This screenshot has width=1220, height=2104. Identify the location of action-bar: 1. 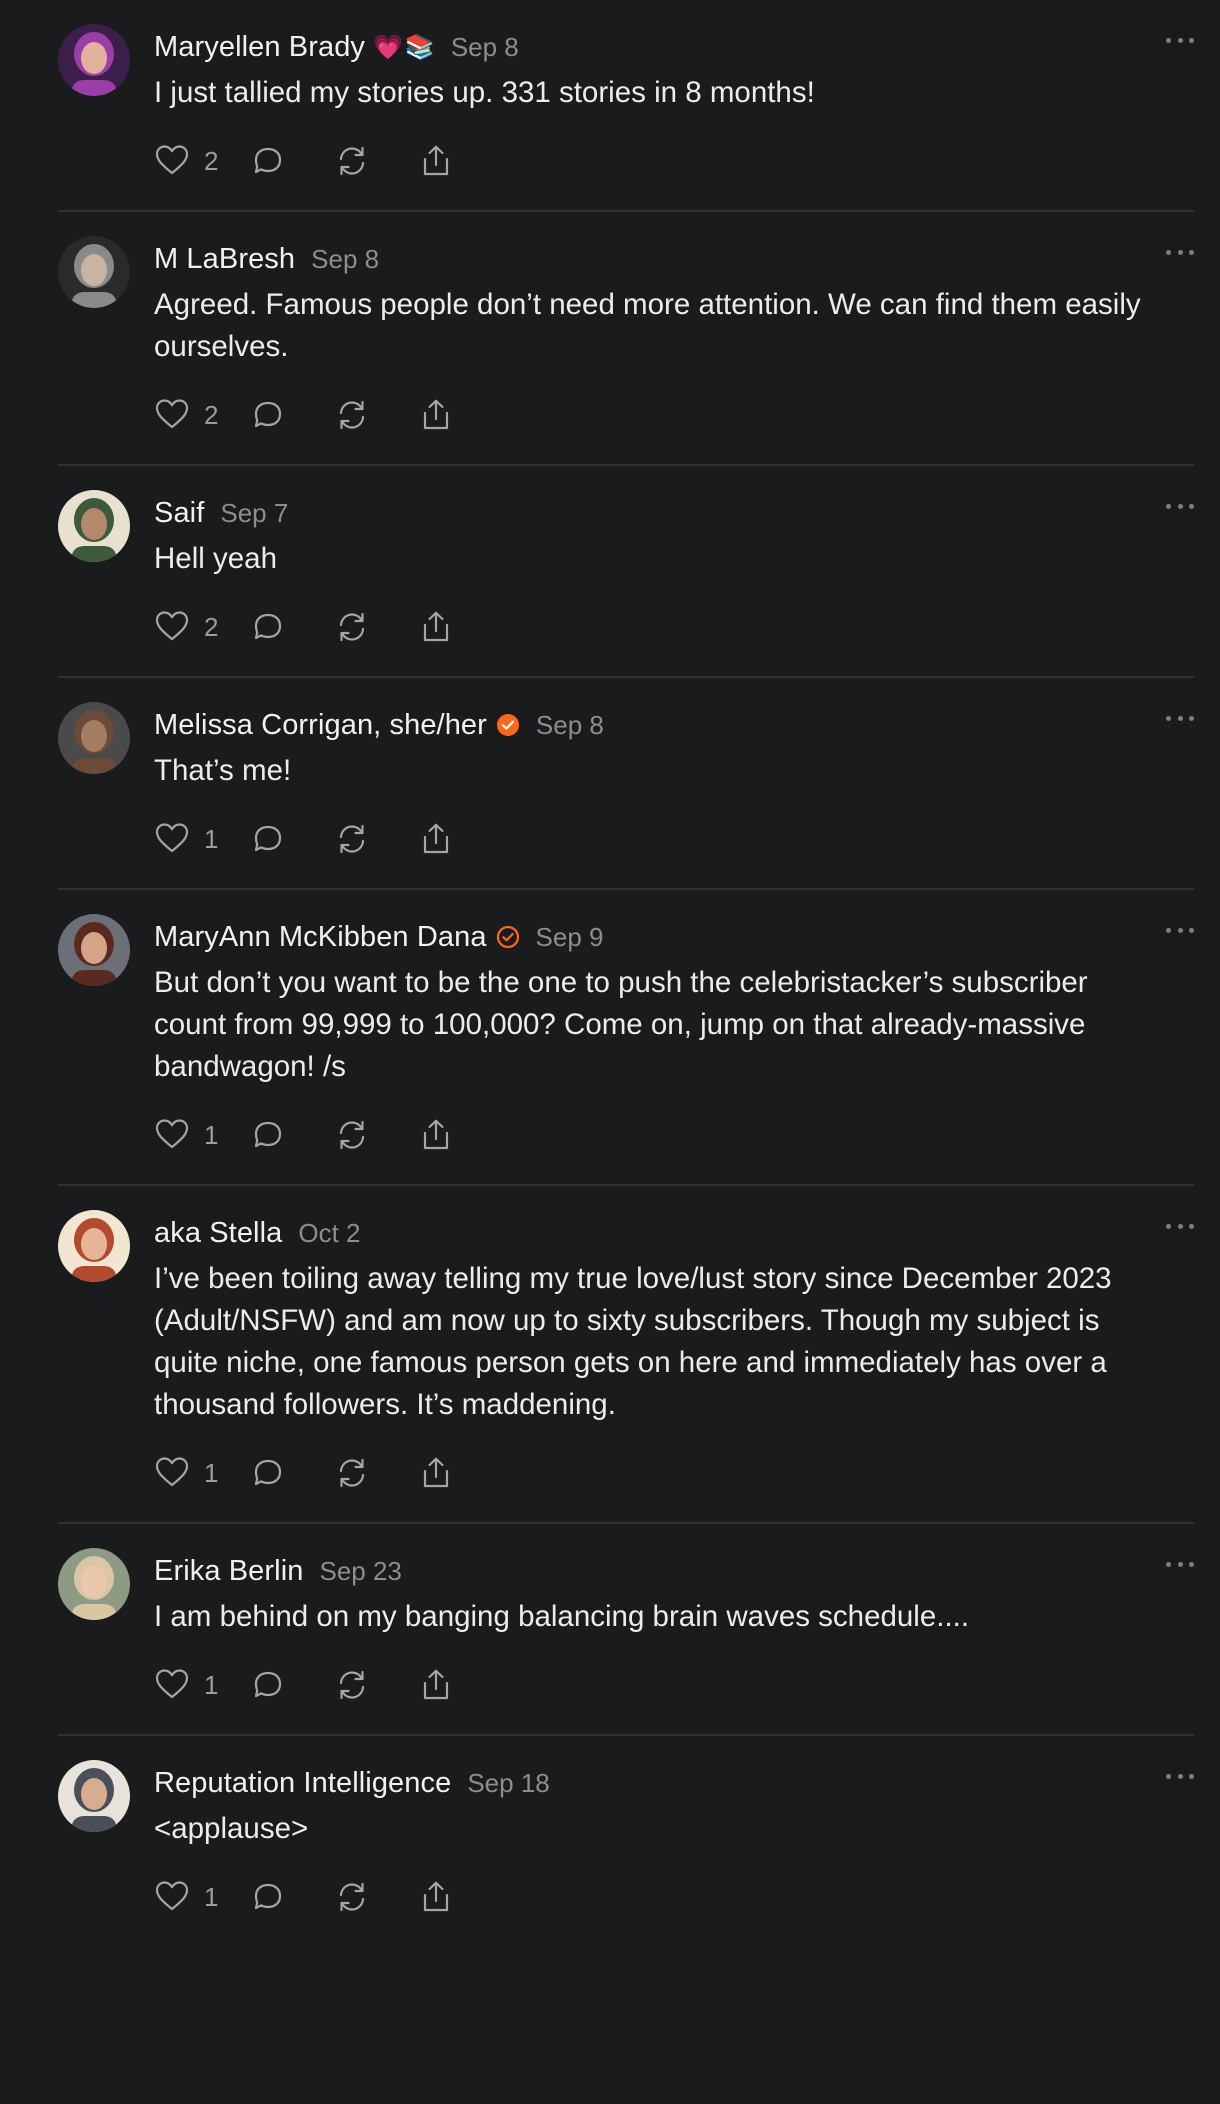
(654, 1135).